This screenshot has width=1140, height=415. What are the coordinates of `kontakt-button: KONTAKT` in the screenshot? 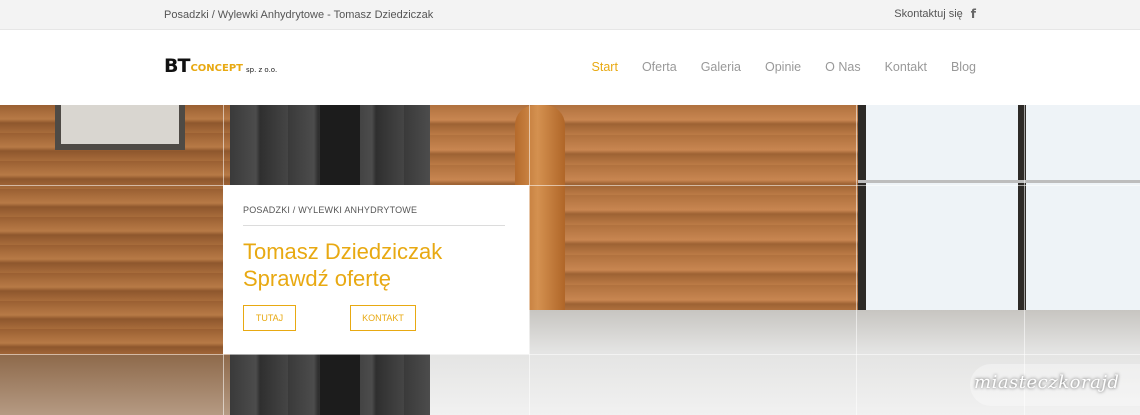 It's located at (383, 318).